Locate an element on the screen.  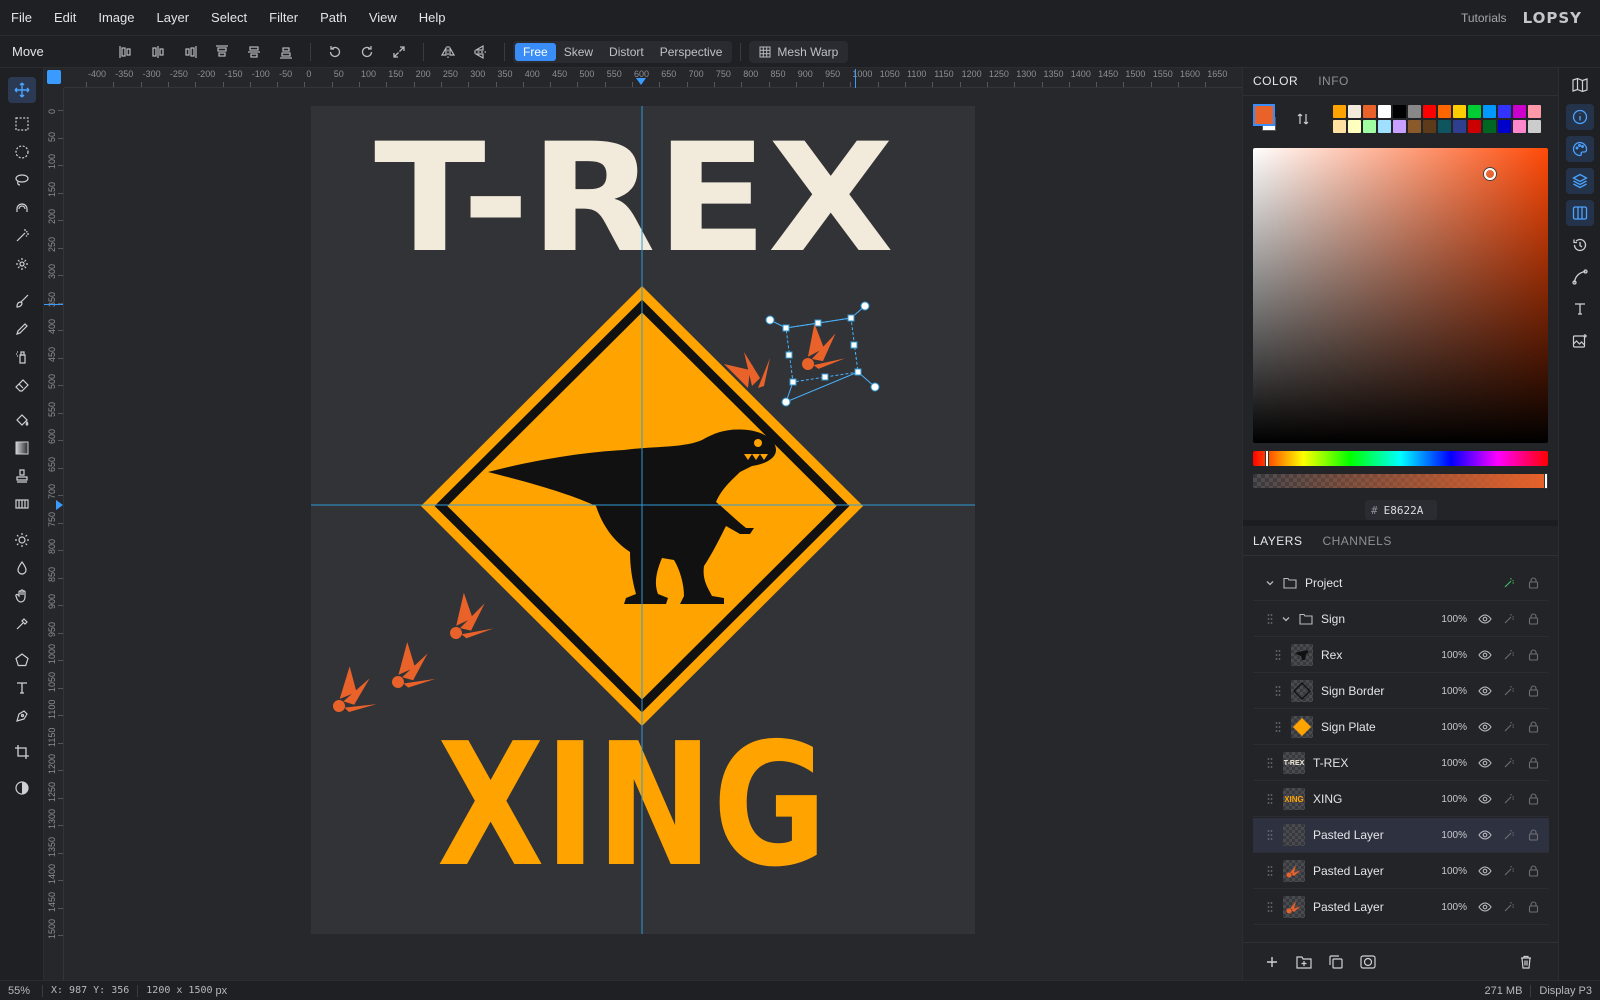
menu-path: Path is located at coordinates (333, 17).